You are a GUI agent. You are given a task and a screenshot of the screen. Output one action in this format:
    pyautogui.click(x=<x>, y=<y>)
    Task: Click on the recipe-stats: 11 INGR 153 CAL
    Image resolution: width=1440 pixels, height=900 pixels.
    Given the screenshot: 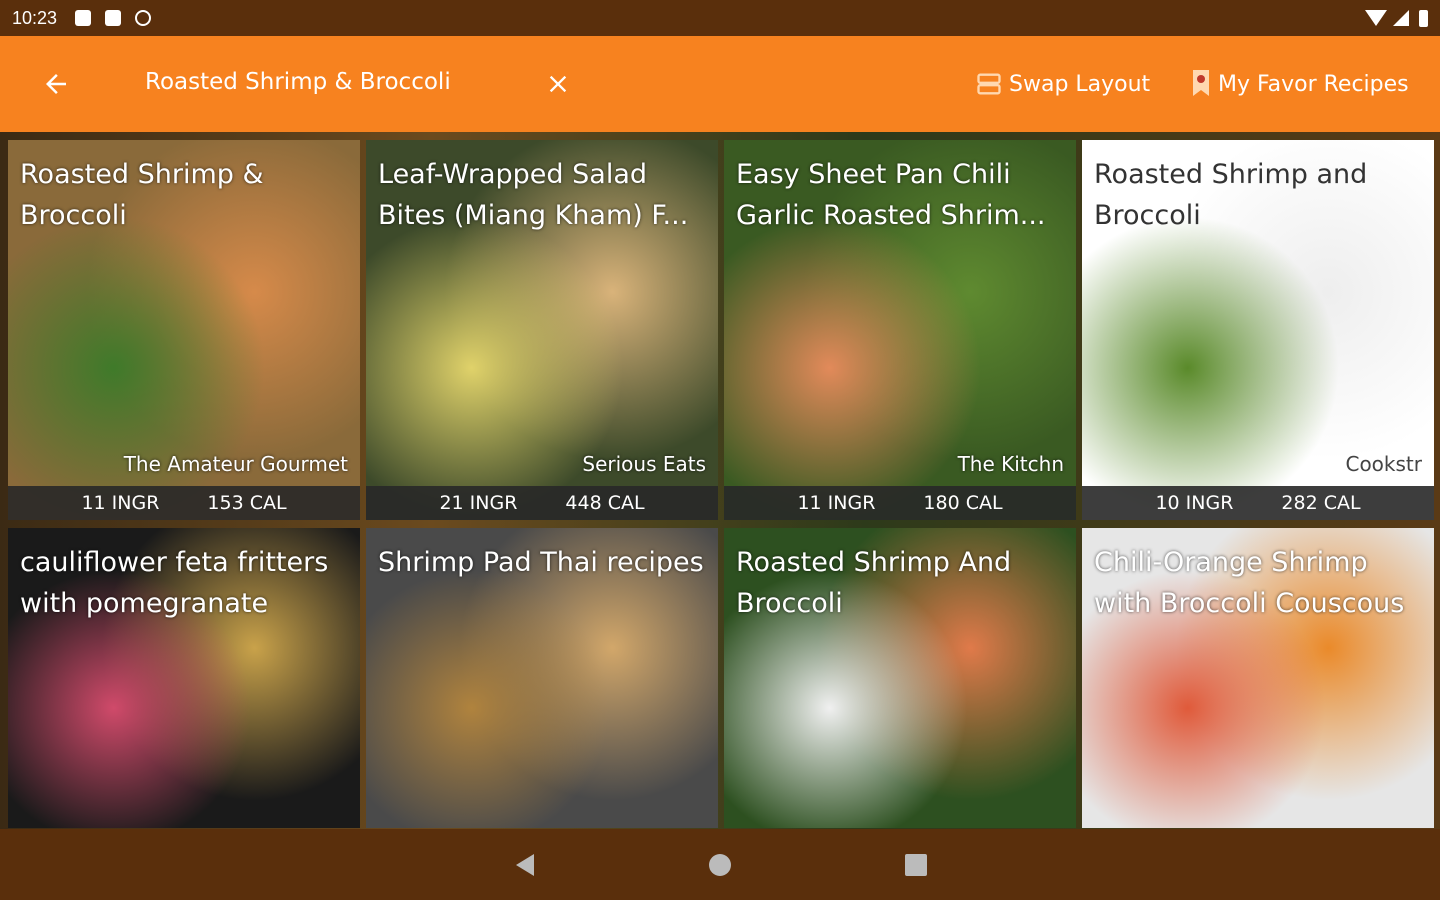 What is the action you would take?
    pyautogui.click(x=184, y=503)
    